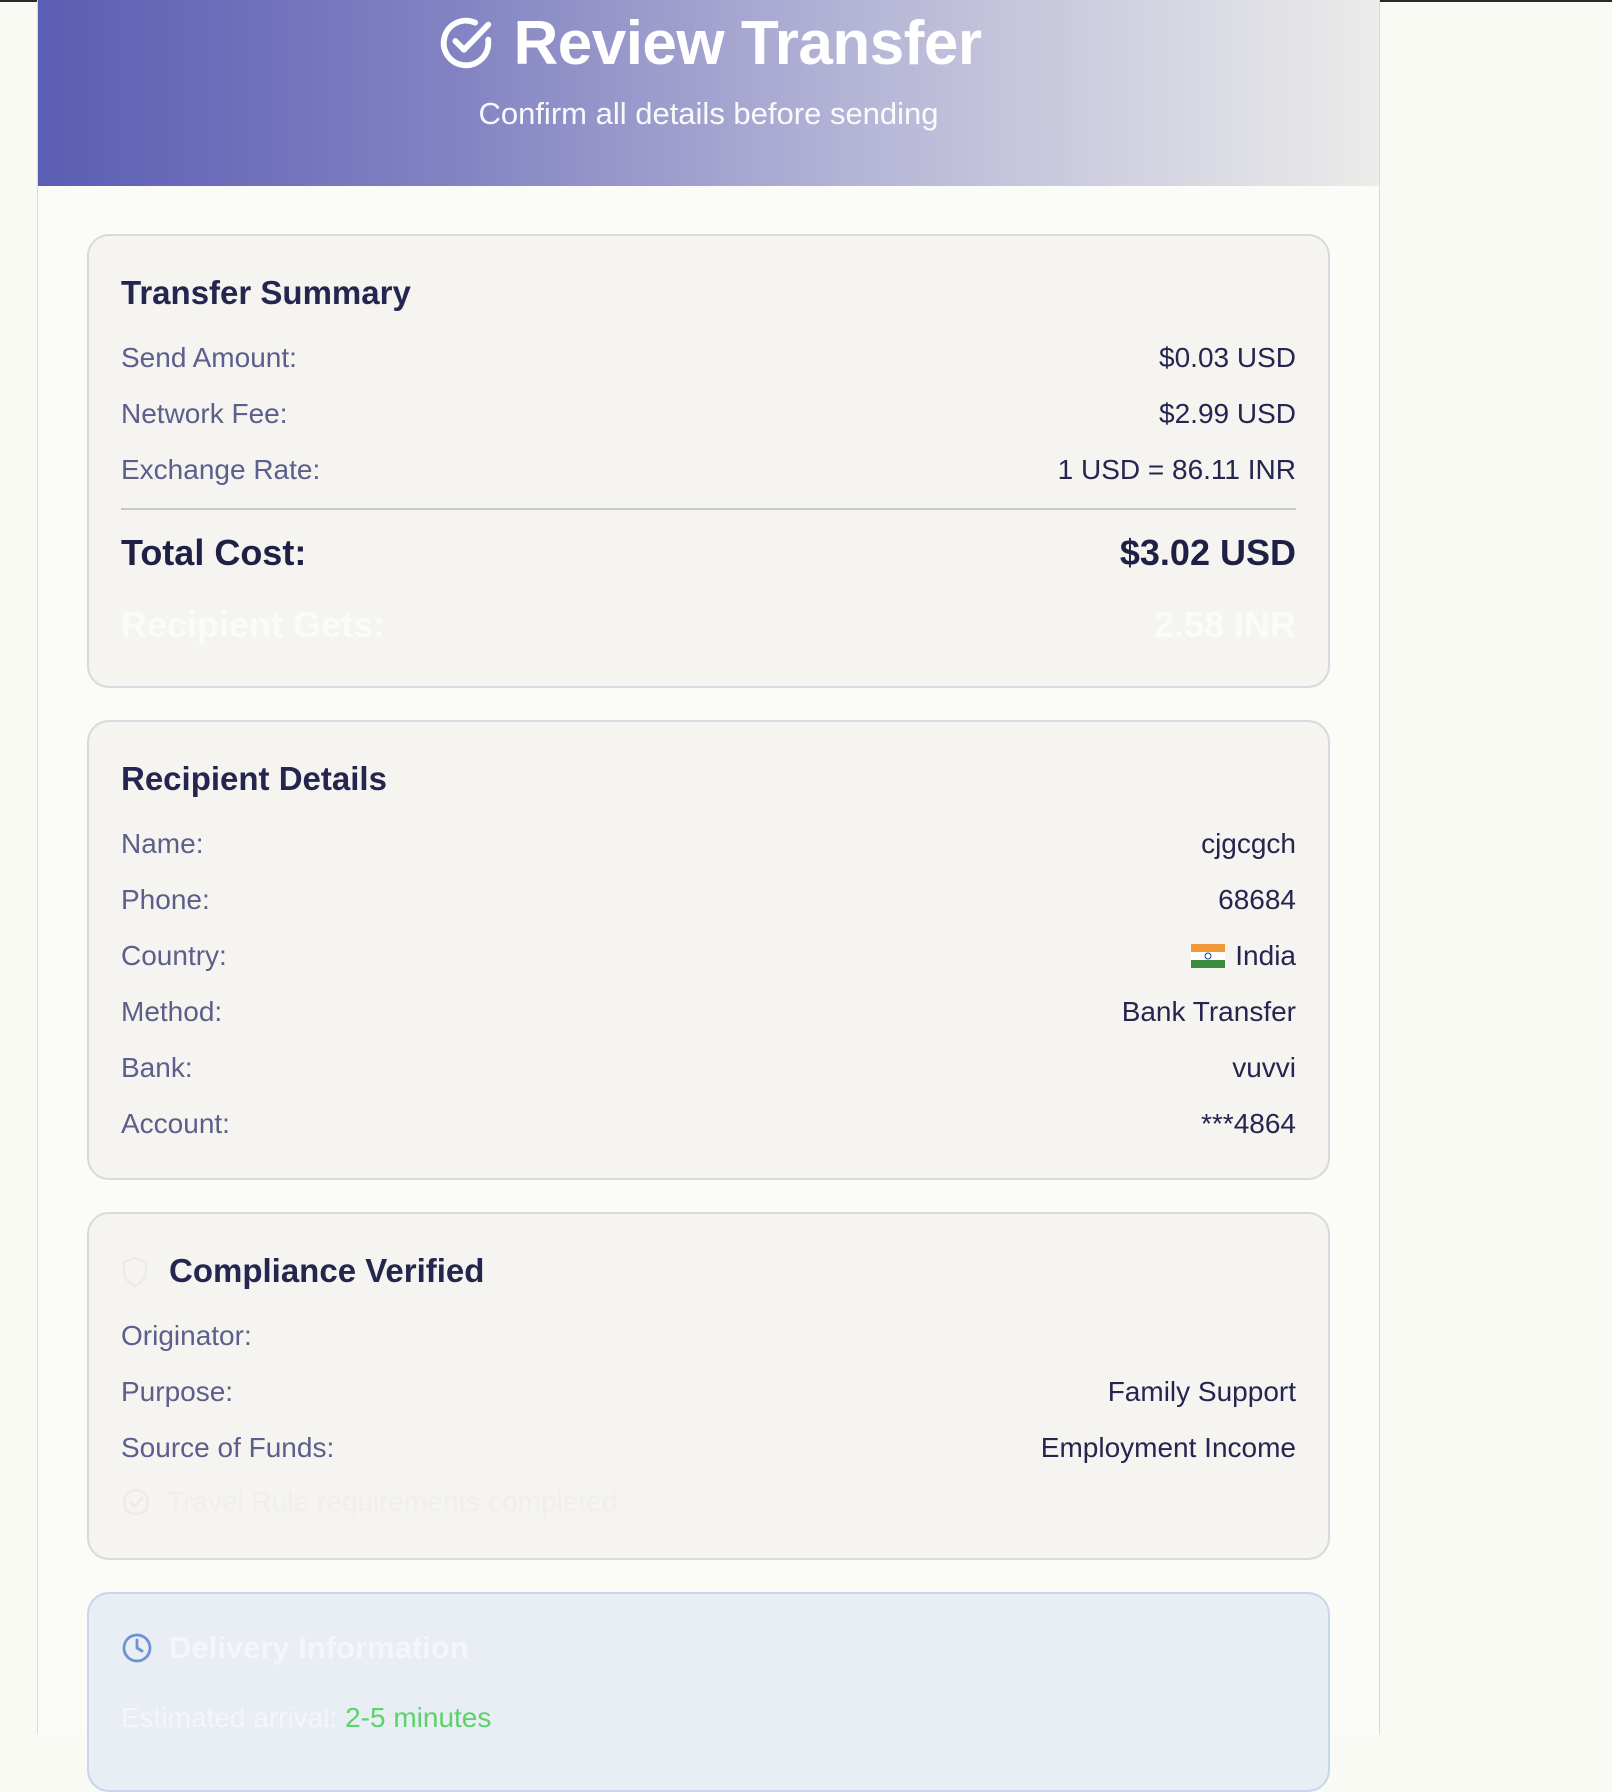  What do you see at coordinates (1224, 624) in the screenshot?
I see `recipient-gets-value: 2.58 INR` at bounding box center [1224, 624].